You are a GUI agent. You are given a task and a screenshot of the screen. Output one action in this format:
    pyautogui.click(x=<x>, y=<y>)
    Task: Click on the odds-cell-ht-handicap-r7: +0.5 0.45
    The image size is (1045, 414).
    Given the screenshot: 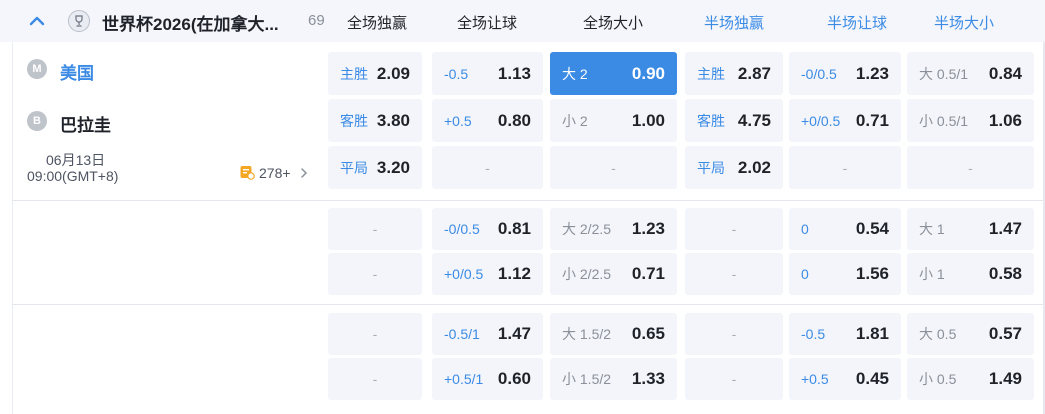 What is the action you would take?
    pyautogui.click(x=845, y=379)
    